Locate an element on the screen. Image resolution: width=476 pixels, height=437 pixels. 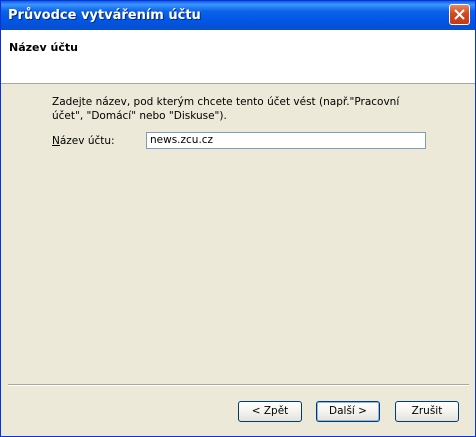
next-button: Další > is located at coordinates (348, 411).